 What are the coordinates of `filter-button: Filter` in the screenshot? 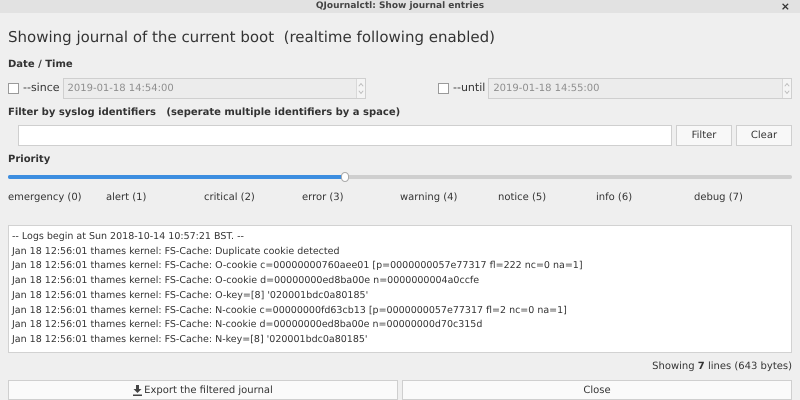 It's located at (704, 135).